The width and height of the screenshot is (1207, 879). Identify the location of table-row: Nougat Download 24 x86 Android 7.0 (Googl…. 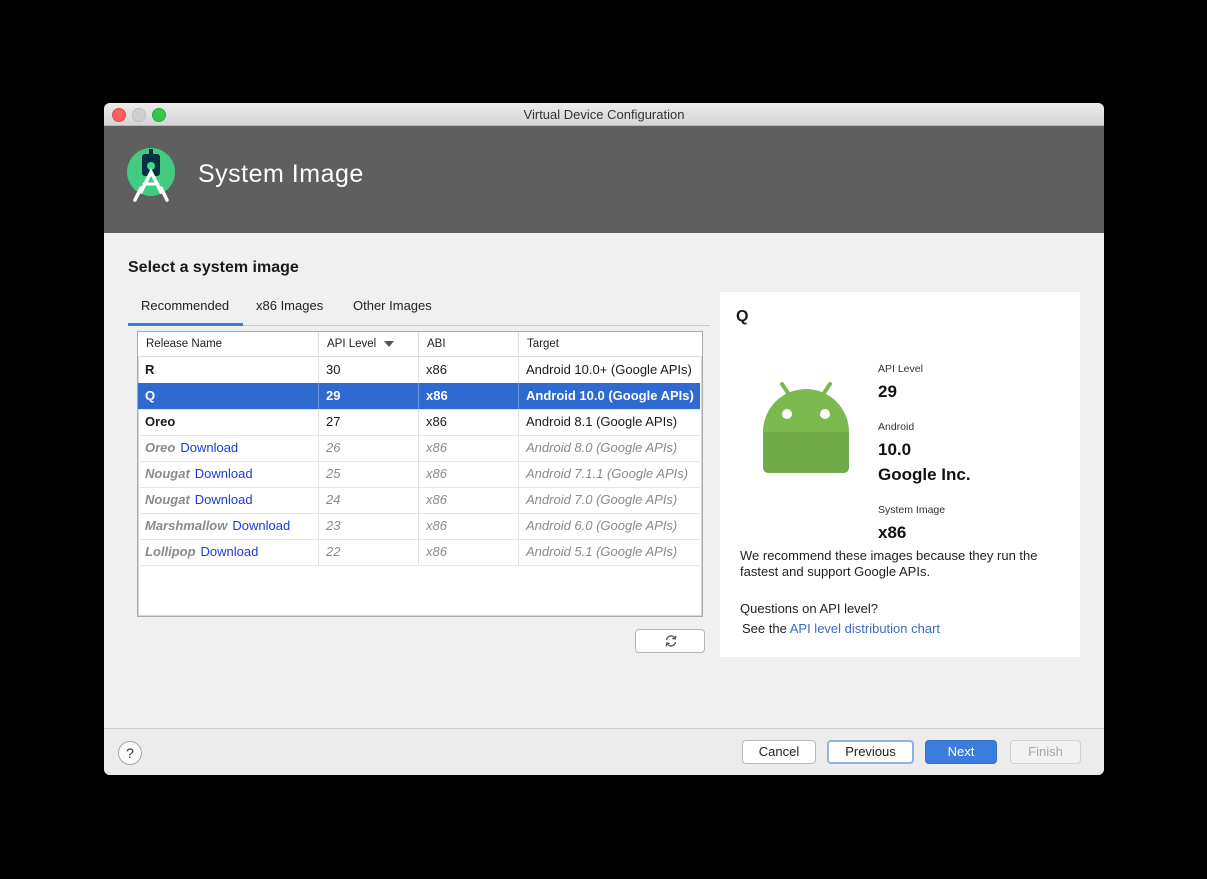
(419, 500).